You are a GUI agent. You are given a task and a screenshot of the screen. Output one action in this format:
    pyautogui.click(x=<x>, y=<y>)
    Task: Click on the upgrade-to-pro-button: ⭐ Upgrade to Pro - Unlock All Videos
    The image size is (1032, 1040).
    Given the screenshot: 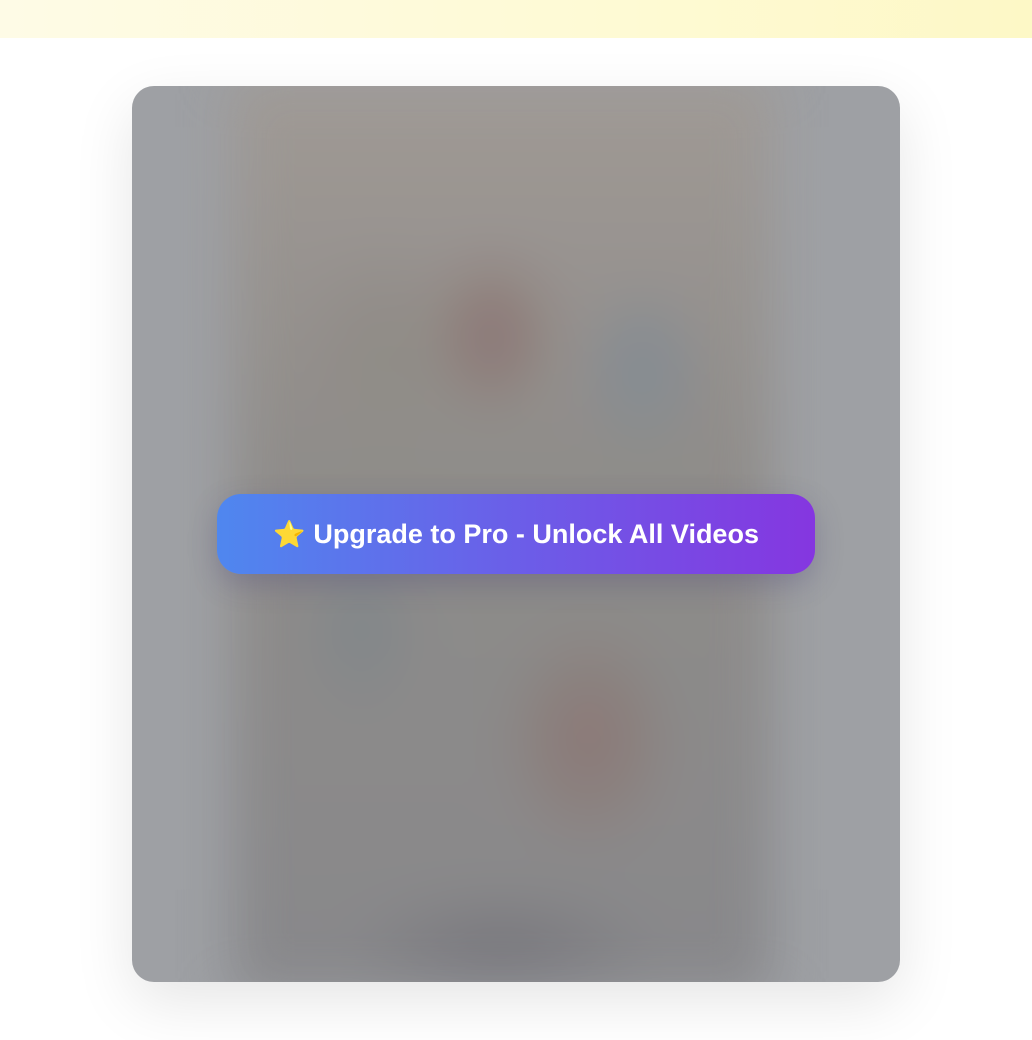 What is the action you would take?
    pyautogui.click(x=516, y=534)
    